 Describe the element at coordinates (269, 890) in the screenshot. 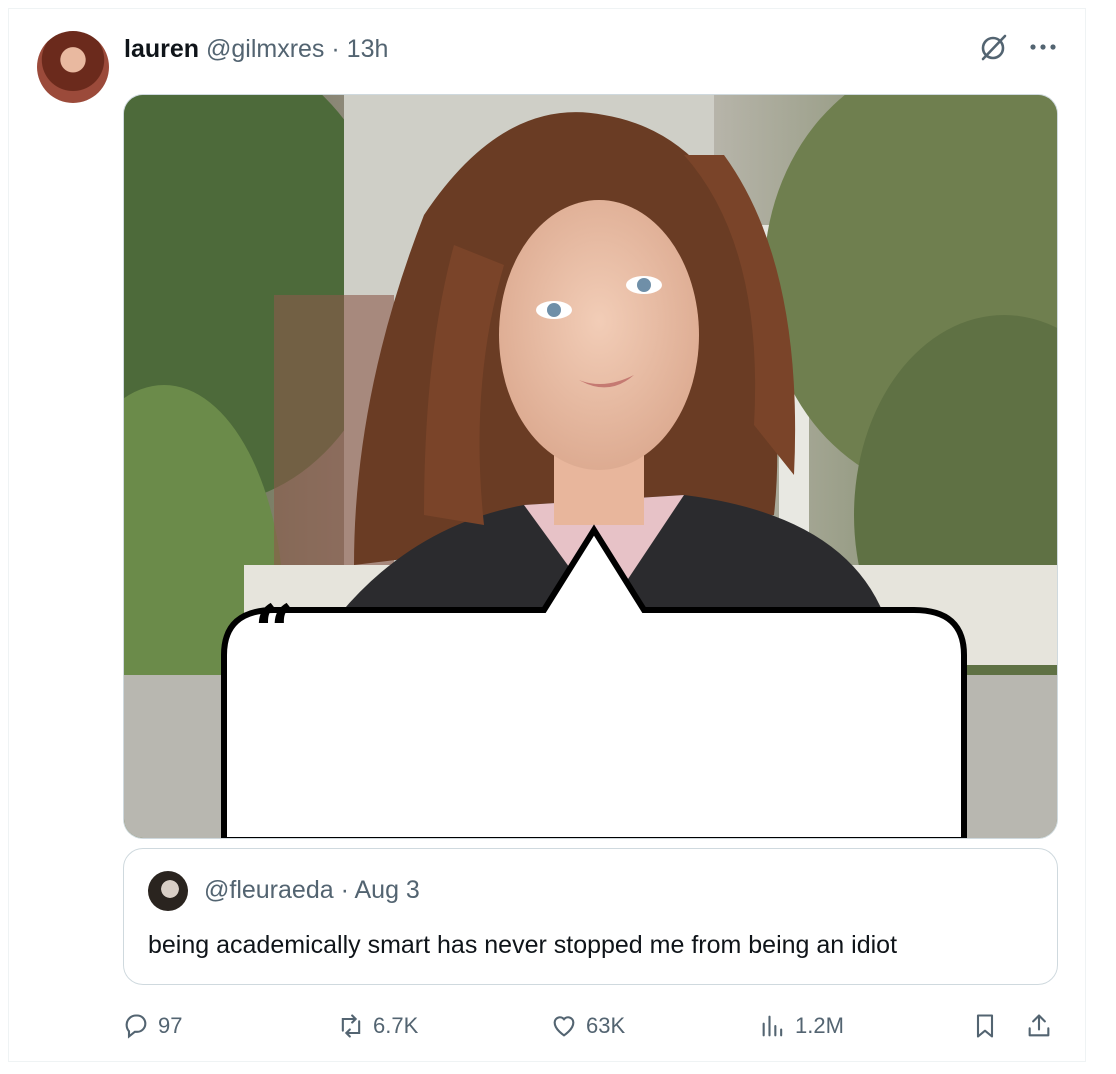

I see `quoted-author-handle: @fleuraeda` at that location.